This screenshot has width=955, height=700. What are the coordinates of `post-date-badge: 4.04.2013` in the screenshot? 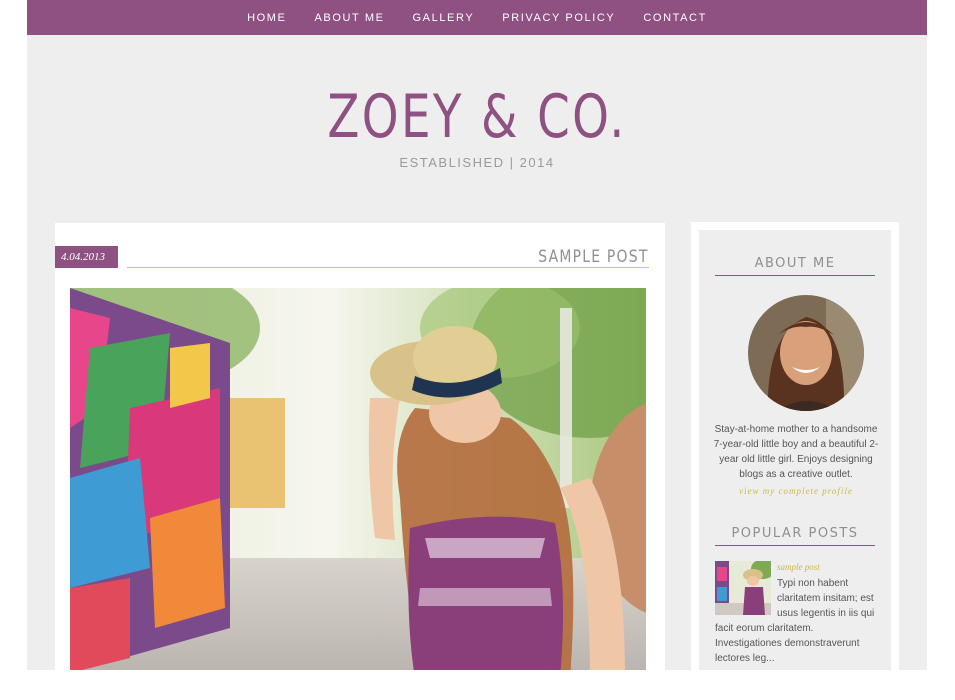 It's located at (86, 257).